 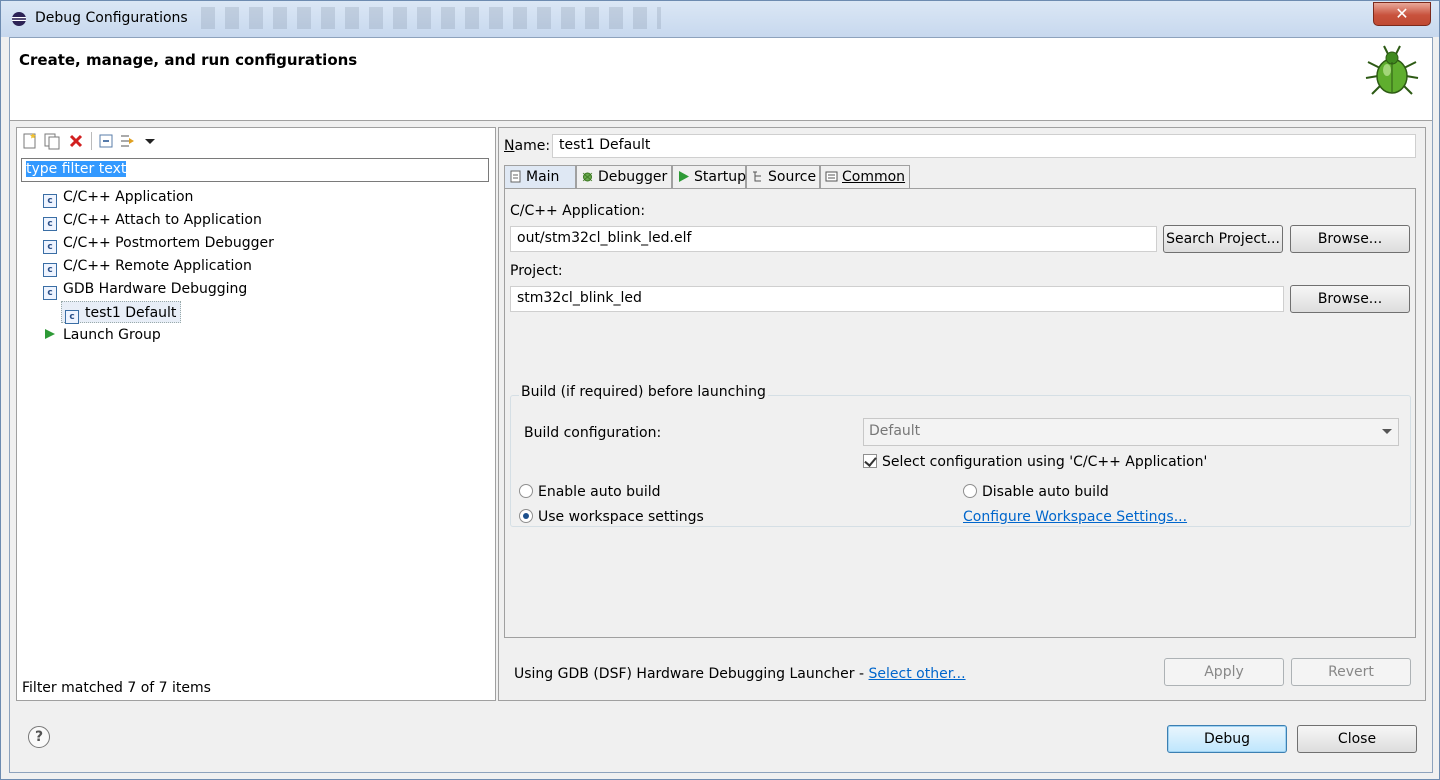 I want to click on toolbar-separator, so click(x=91, y=141).